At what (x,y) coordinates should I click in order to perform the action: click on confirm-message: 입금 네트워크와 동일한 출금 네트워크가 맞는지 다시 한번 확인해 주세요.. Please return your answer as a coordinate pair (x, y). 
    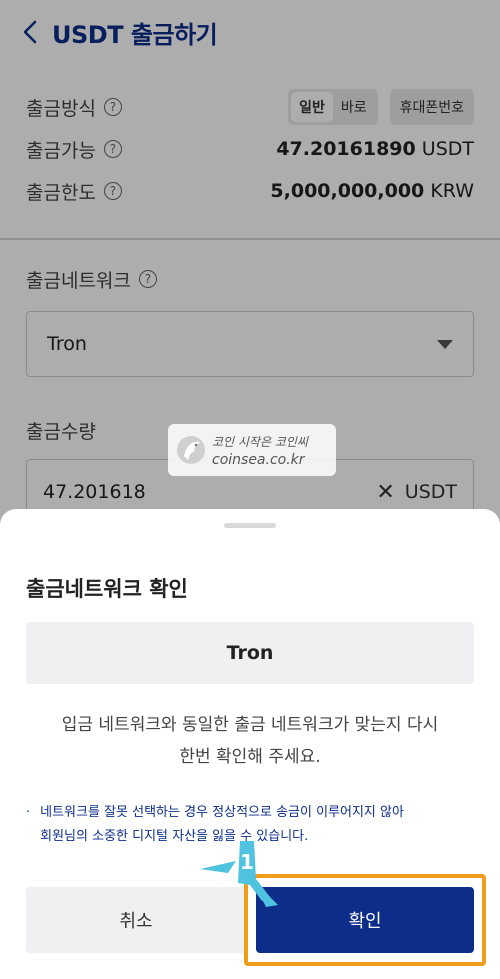
    Looking at the image, I should click on (250, 741).